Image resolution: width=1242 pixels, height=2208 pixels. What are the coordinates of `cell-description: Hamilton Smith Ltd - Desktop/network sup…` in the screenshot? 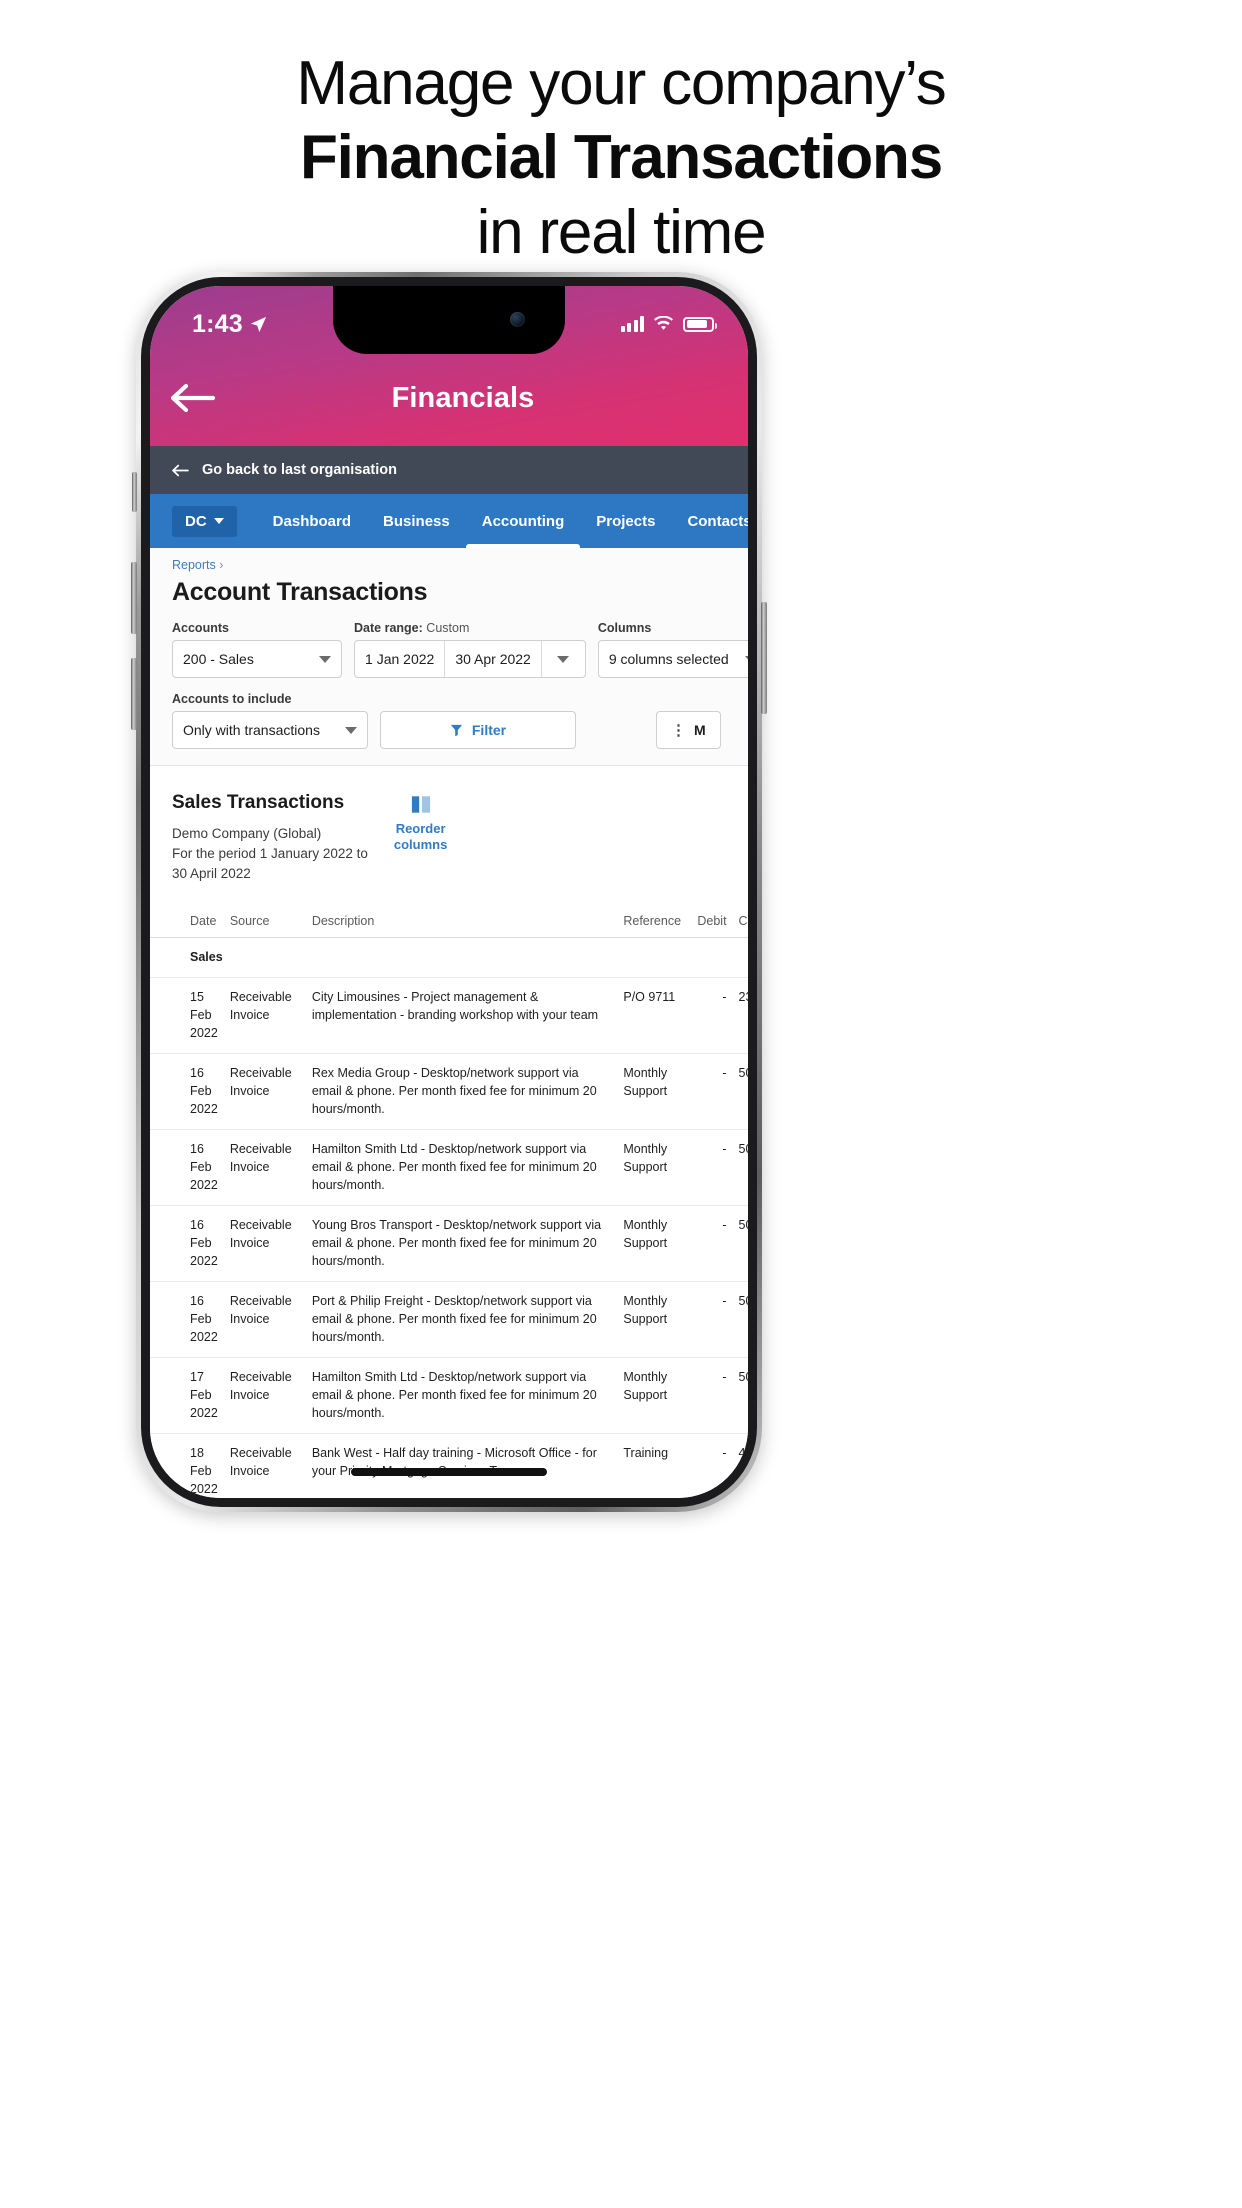 It's located at (461, 1167).